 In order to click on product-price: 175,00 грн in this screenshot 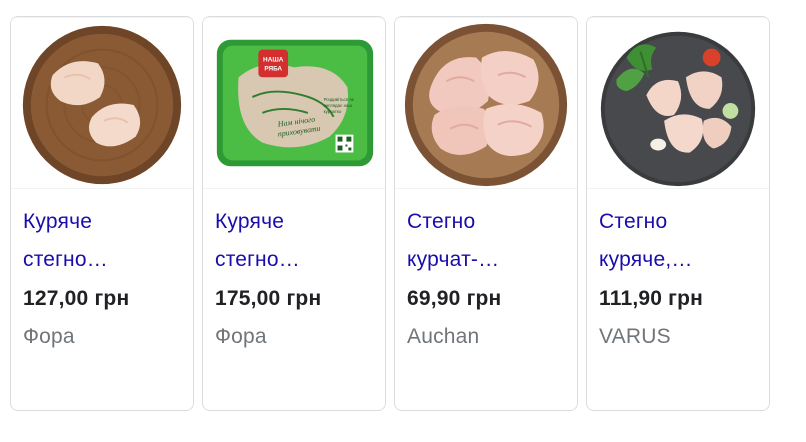, I will do `click(268, 298)`.